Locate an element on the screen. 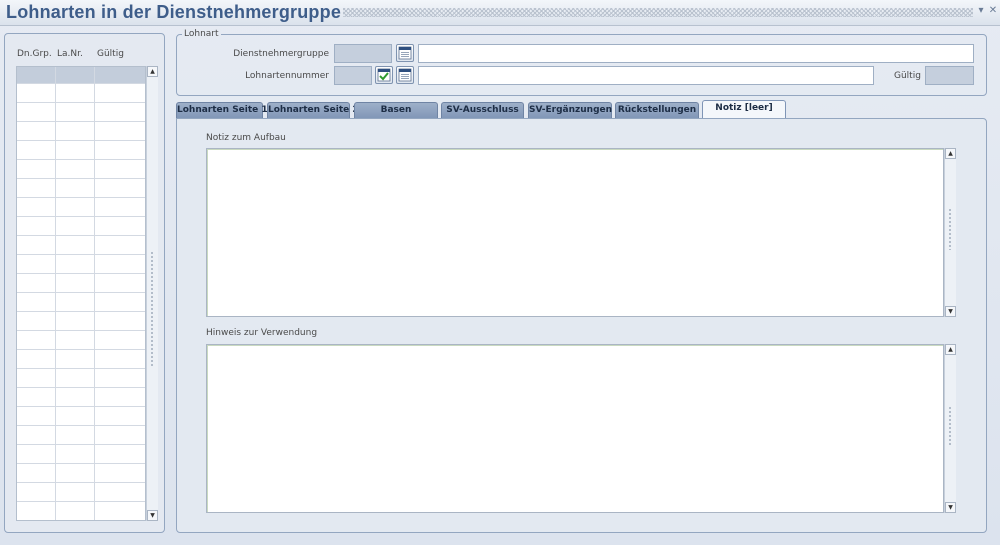  tab-basen: Basen is located at coordinates (396, 110).